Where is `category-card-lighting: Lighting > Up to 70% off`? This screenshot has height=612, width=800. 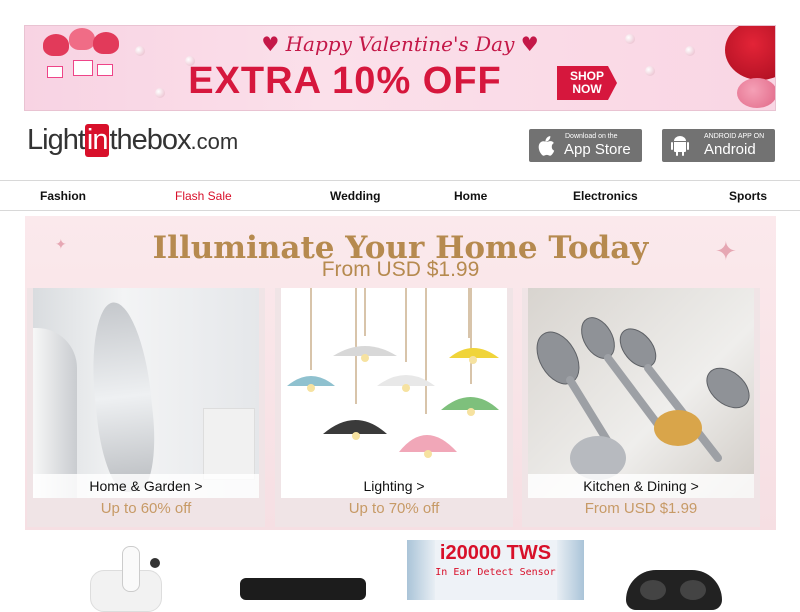
category-card-lighting: Lighting > Up to 70% off is located at coordinates (394, 407).